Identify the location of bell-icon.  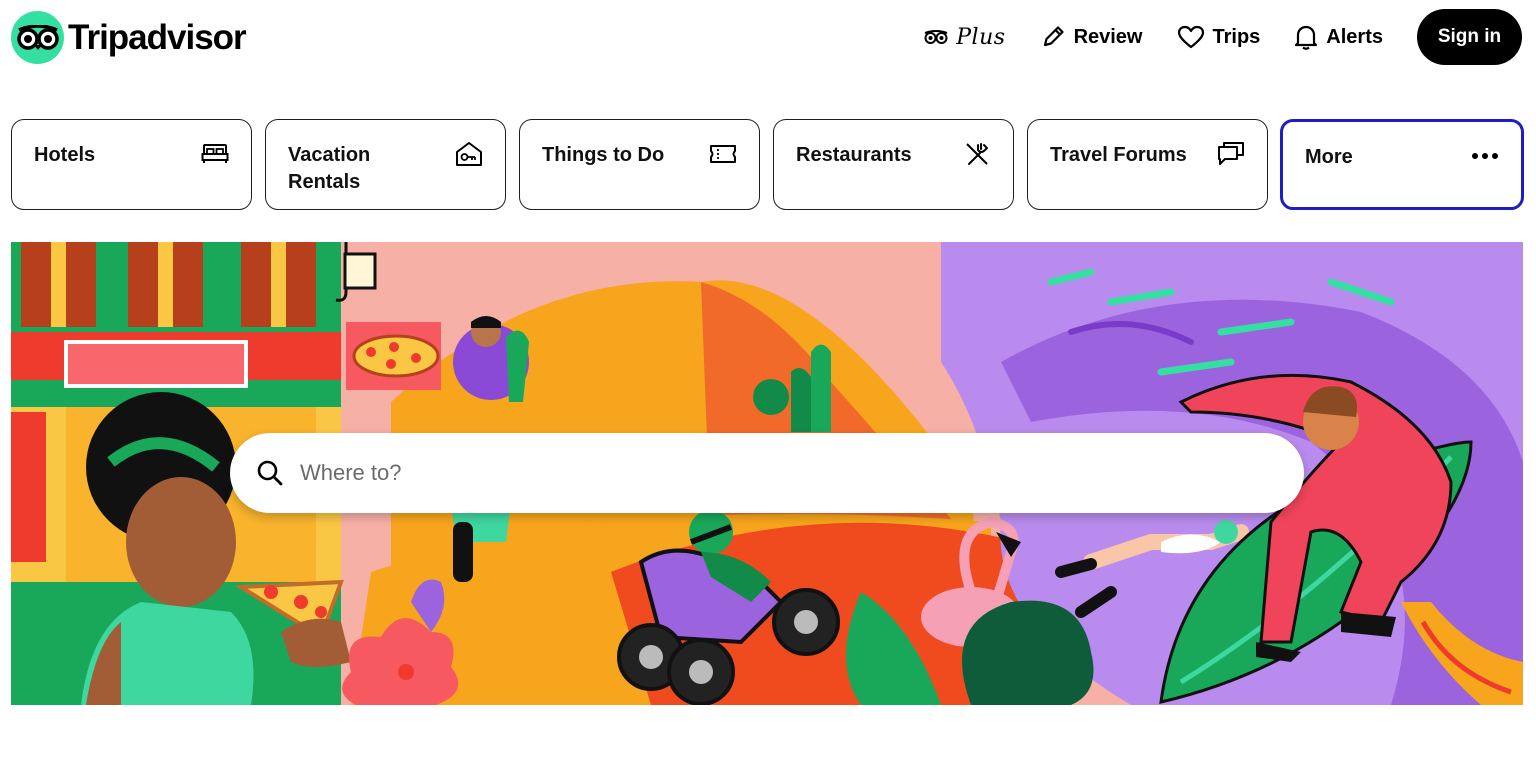
(1306, 37).